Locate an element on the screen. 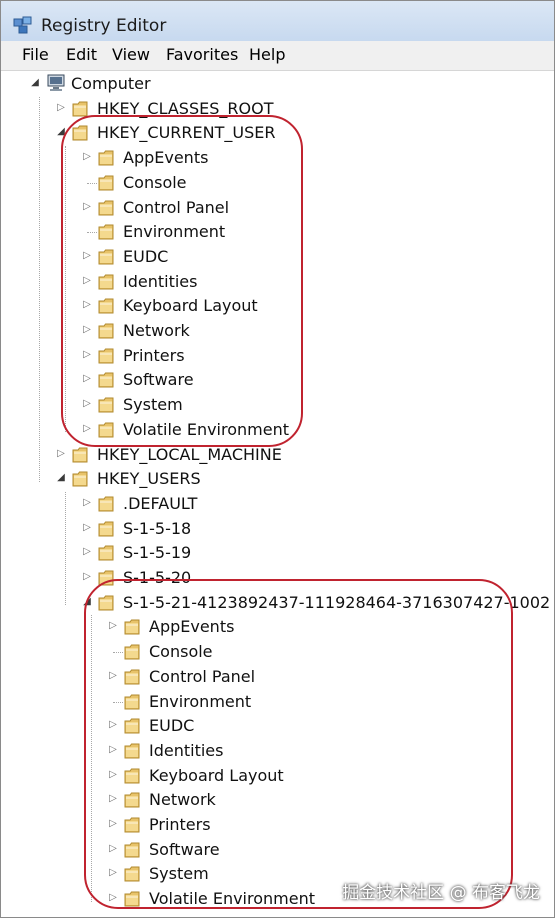 The width and height of the screenshot is (555, 918). tree-item: ▷ S-1-5-19 is located at coordinates (276, 553).